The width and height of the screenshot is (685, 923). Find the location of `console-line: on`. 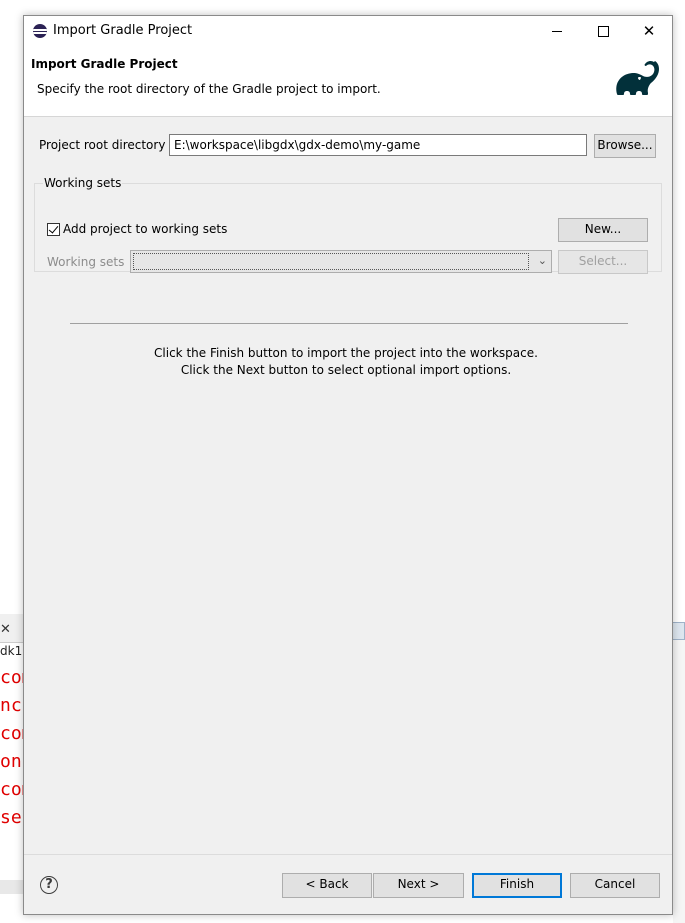

console-line: on is located at coordinates (11, 761).